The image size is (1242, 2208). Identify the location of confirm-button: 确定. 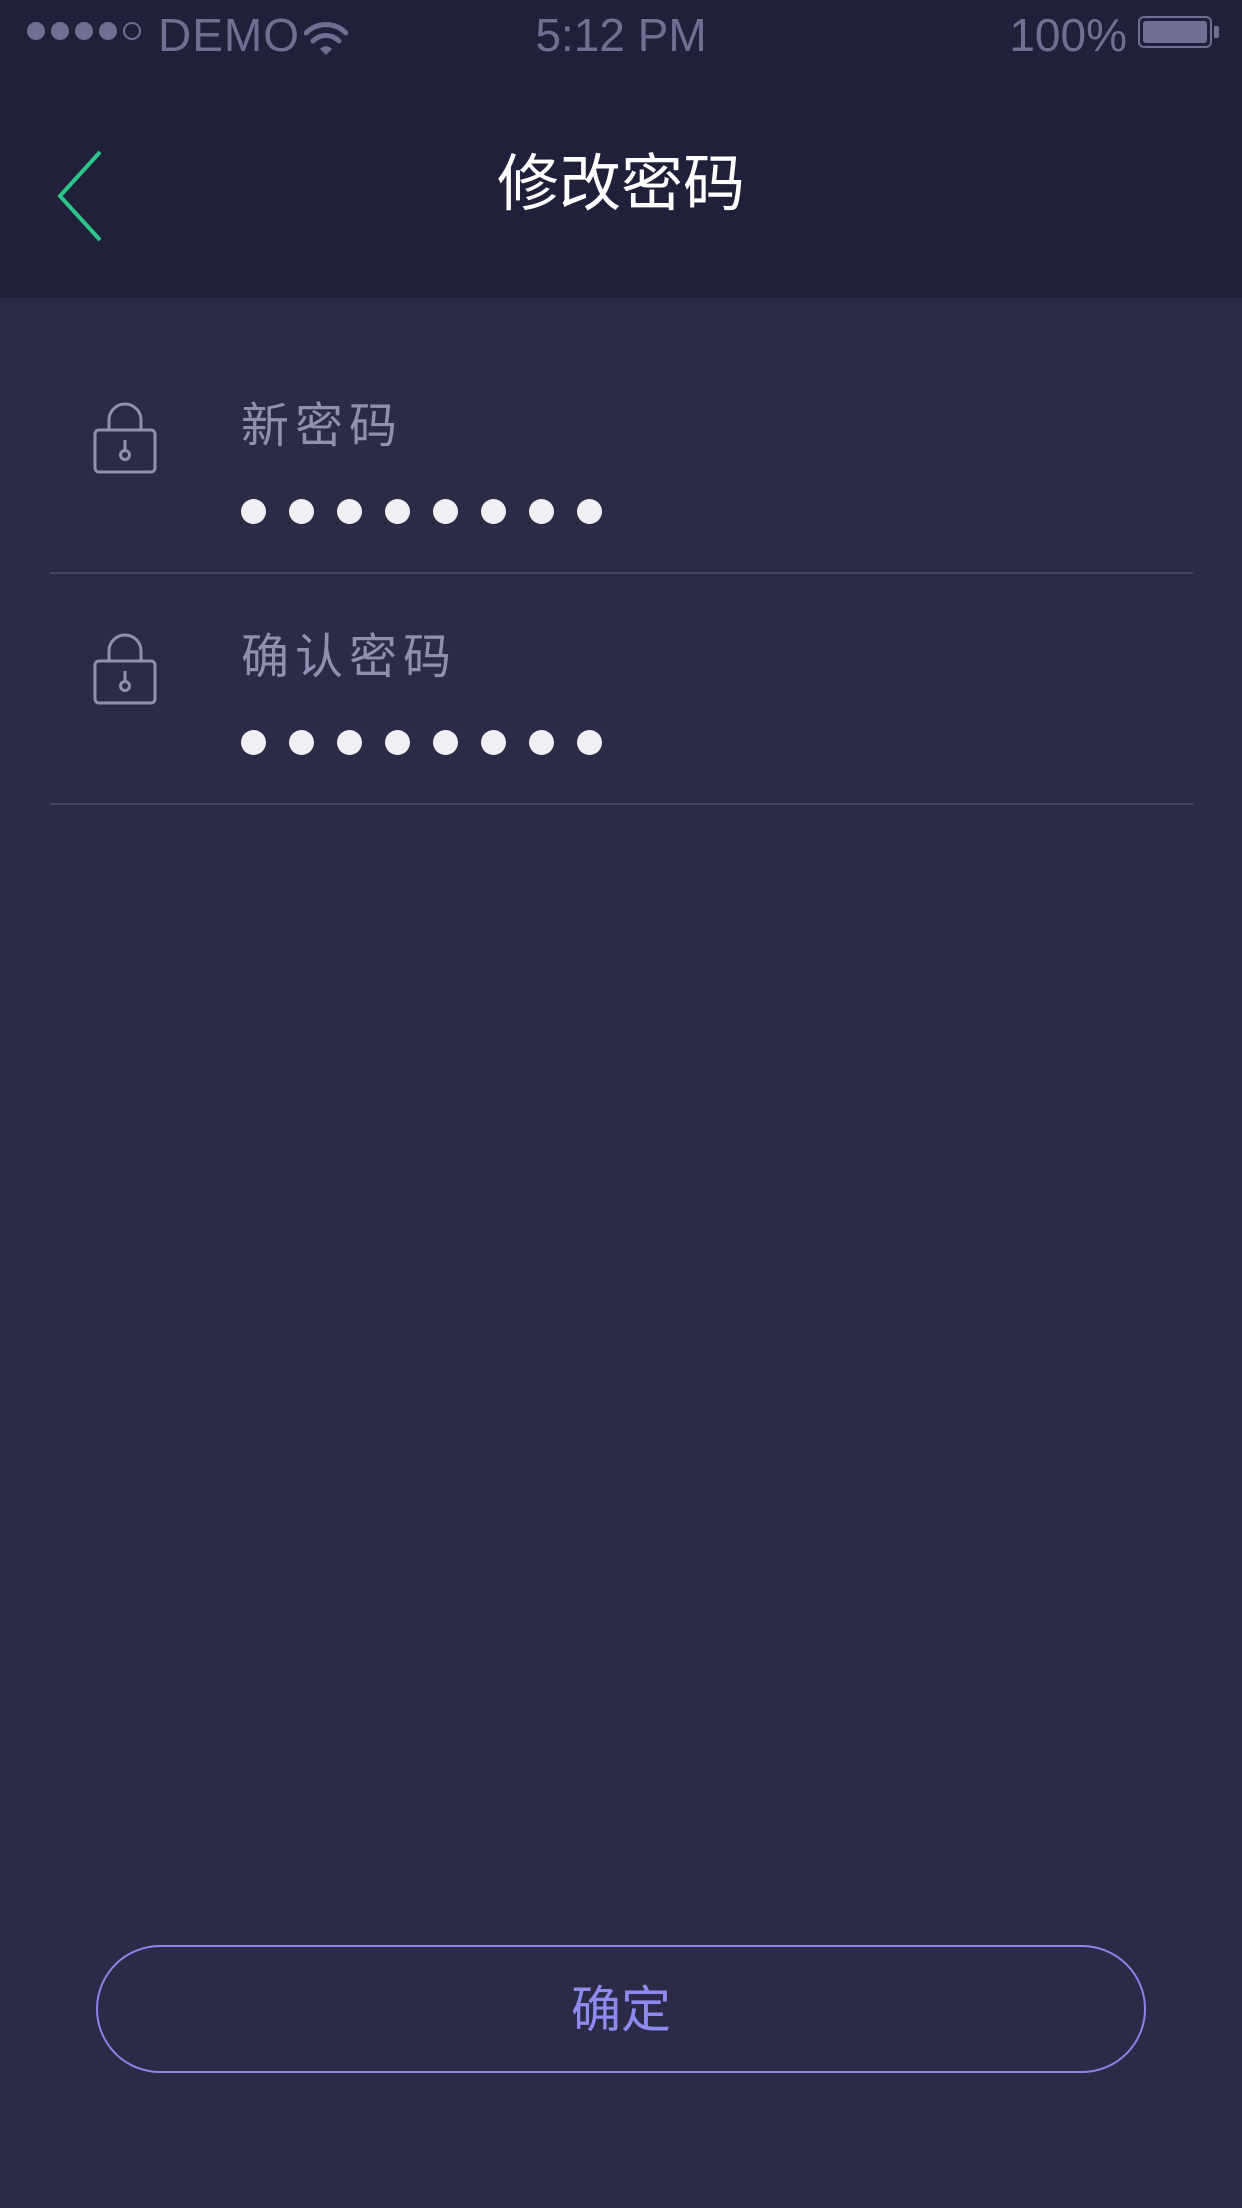
(621, 2009).